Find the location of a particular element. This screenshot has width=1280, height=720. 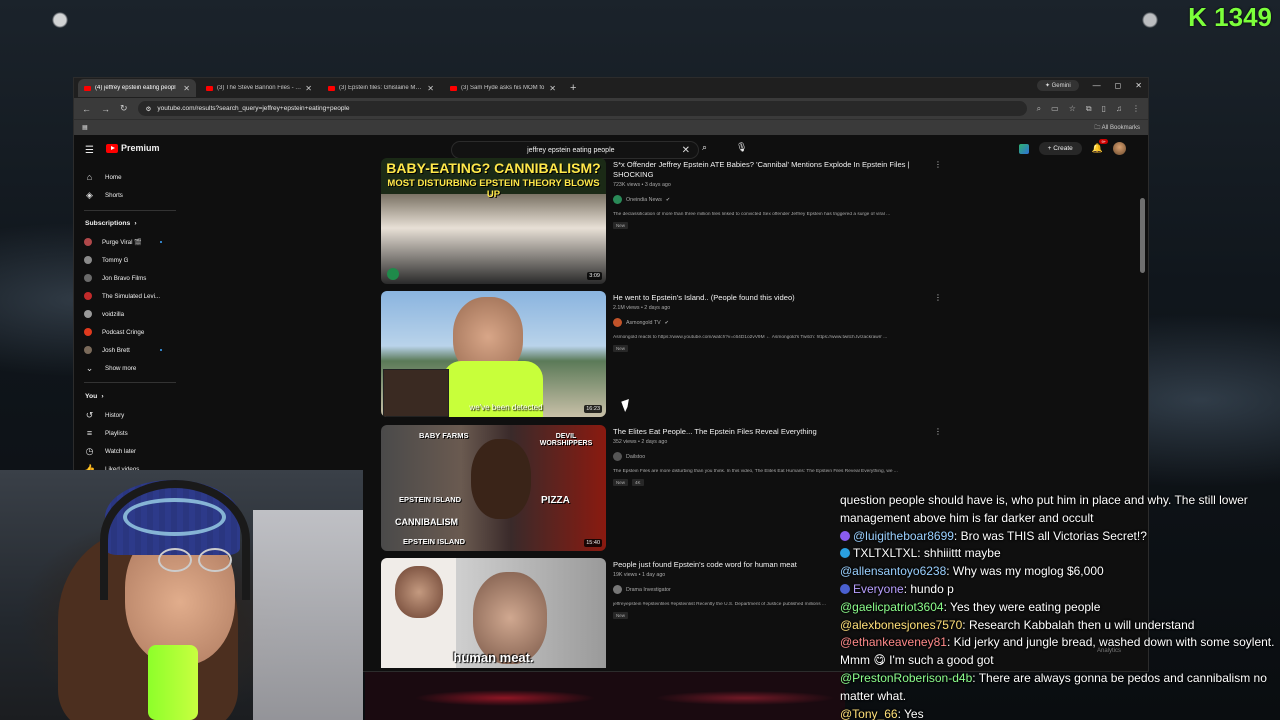

video-channel: Asmongold TV ✔ is located at coordinates (773, 322).